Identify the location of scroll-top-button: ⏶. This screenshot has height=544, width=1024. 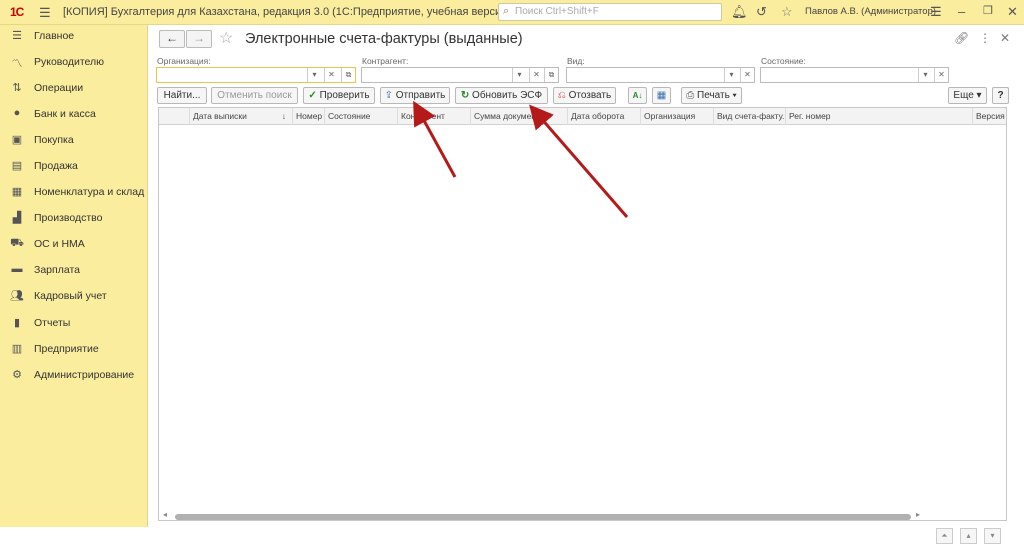
(944, 536).